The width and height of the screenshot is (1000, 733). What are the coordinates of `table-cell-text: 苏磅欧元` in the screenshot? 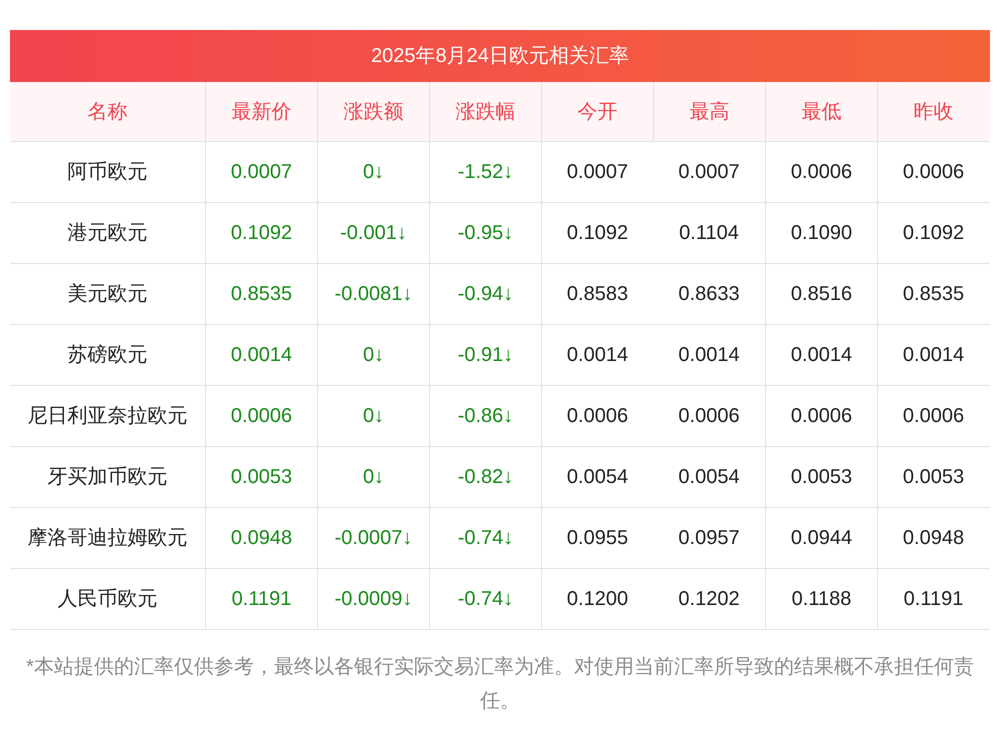 It's located at (107, 355).